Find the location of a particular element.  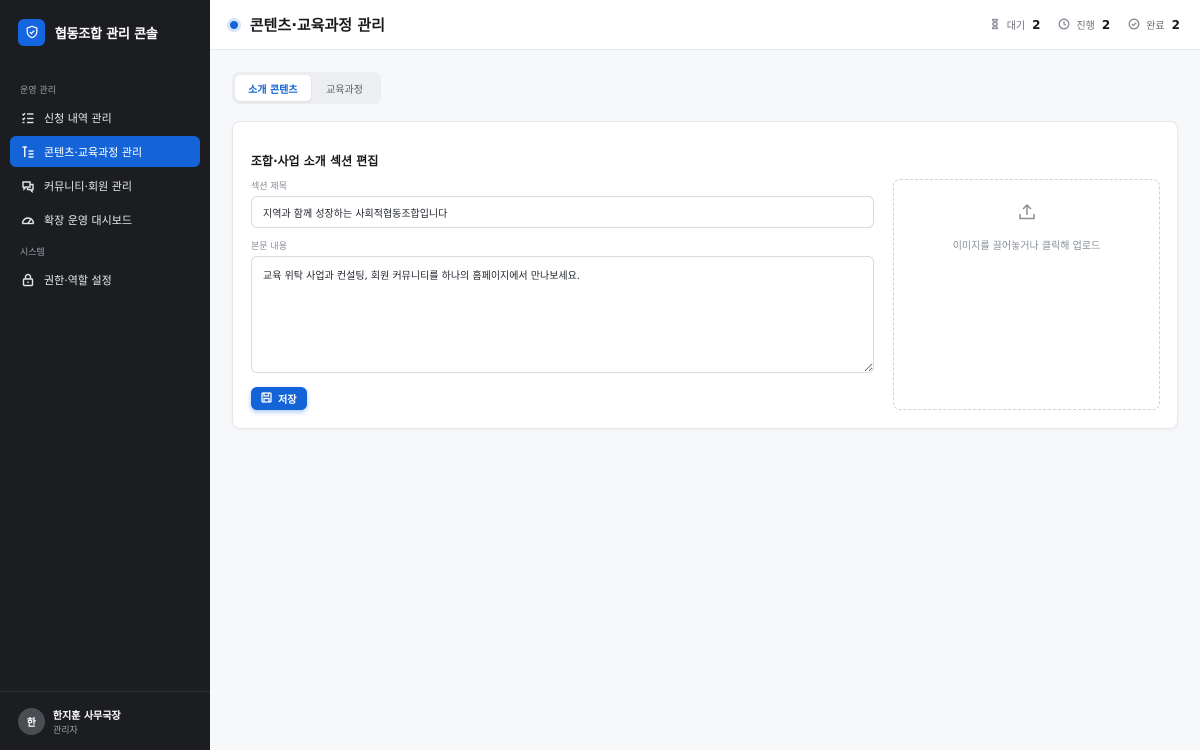

user-info: 한지훈 사무국장 관리자 is located at coordinates (87, 721).